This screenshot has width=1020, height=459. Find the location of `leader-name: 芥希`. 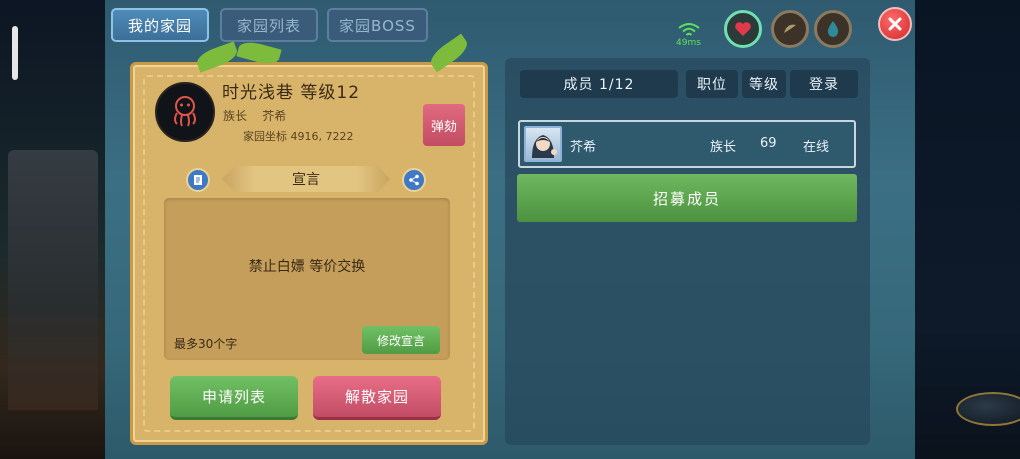

leader-name: 芥希 is located at coordinates (274, 116).